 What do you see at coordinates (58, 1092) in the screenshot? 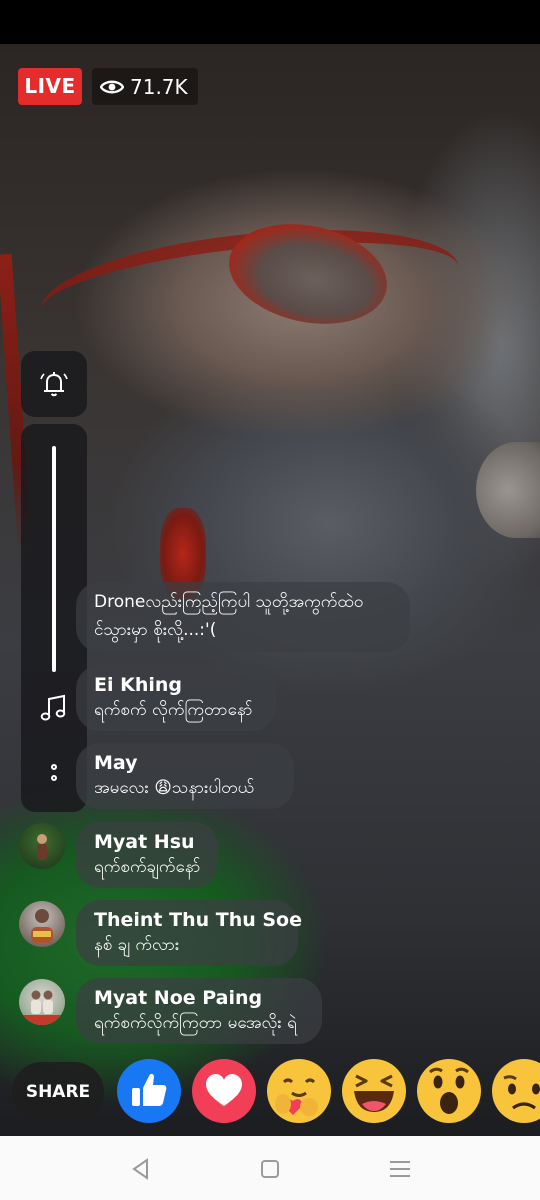
I see `share-button: SHARE` at bounding box center [58, 1092].